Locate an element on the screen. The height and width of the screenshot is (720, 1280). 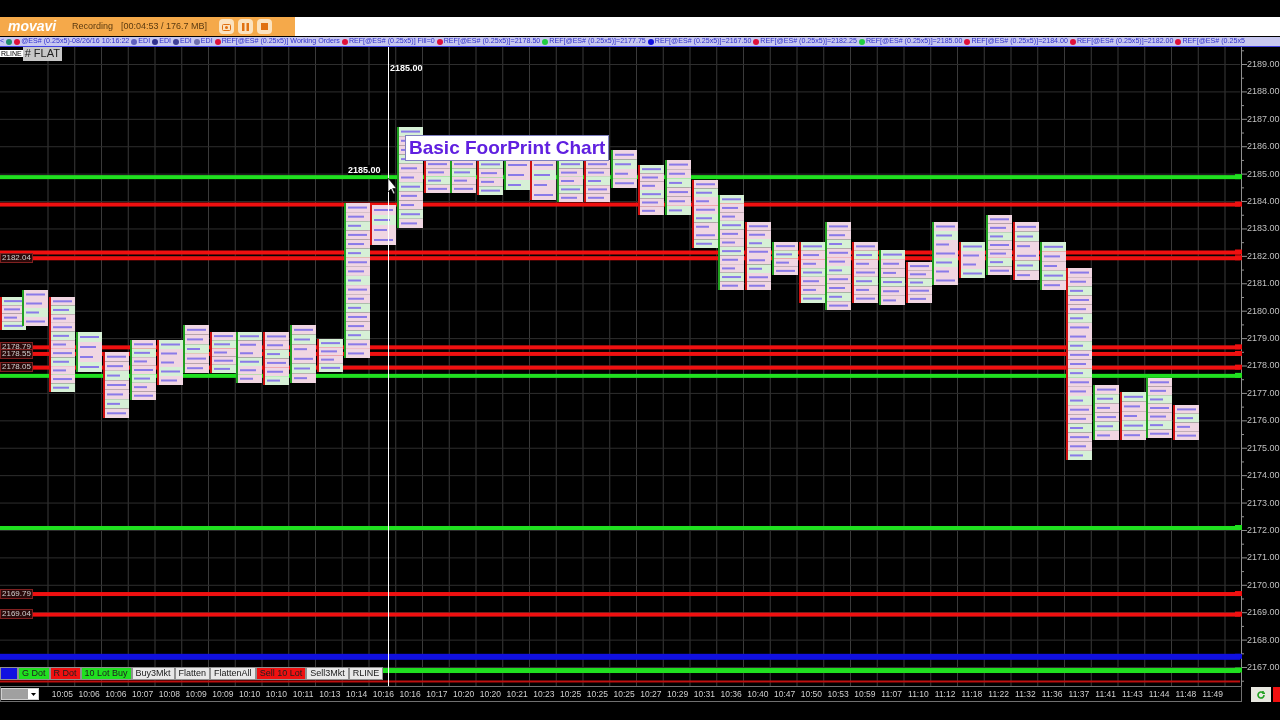
price-axis-label: 2177.00 is located at coordinates (1263, 392).